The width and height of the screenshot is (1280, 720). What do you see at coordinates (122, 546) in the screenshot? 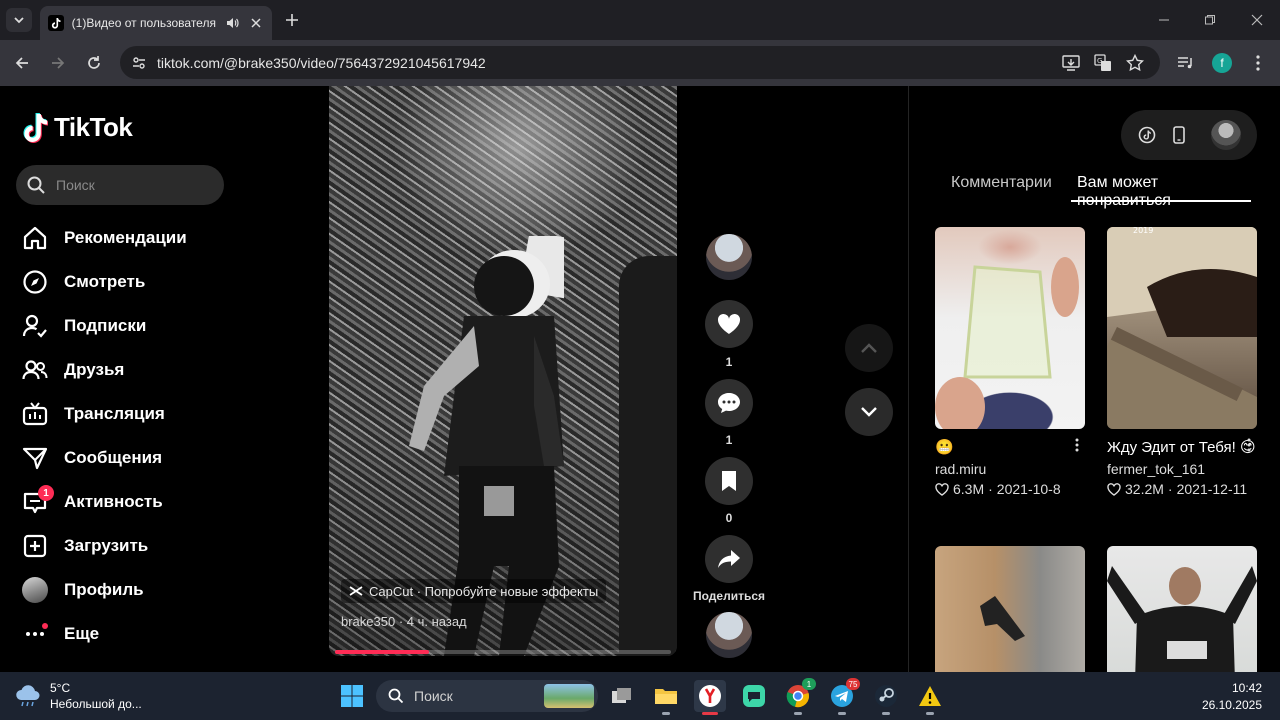
I see `sidebar-item-upload: Загрузить` at bounding box center [122, 546].